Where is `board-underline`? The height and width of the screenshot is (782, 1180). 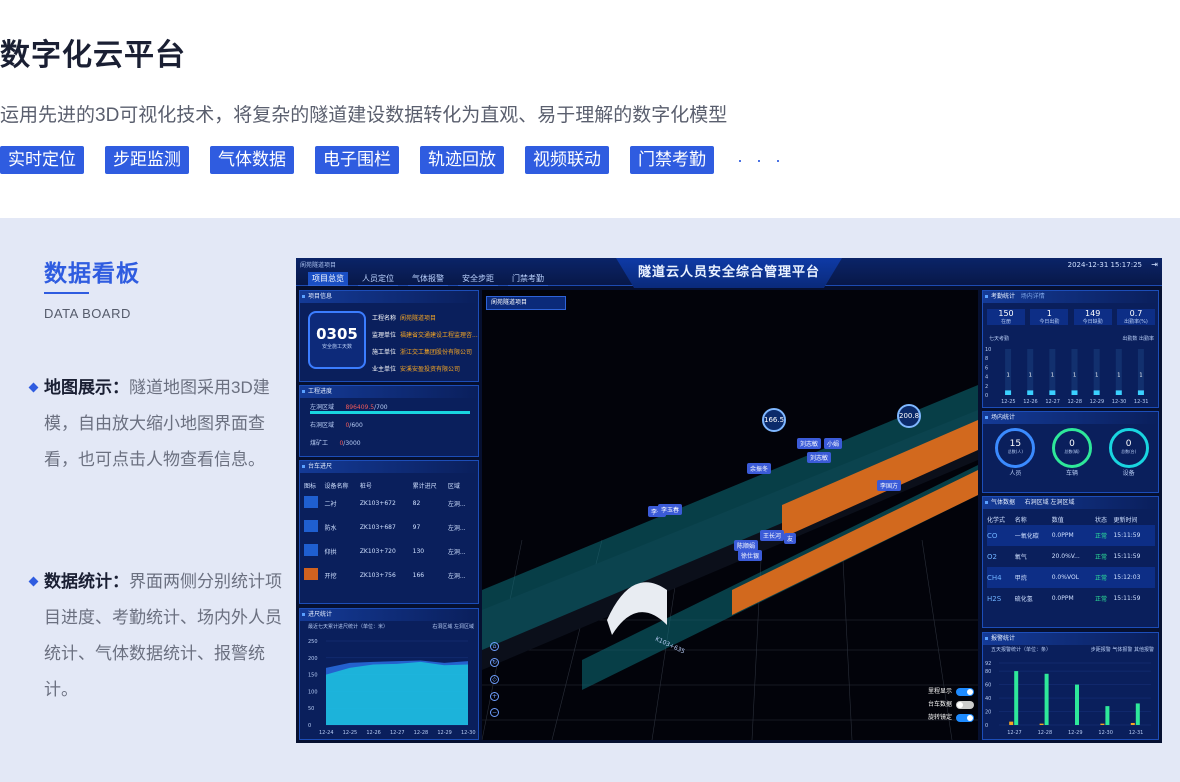
board-underline is located at coordinates (66, 293).